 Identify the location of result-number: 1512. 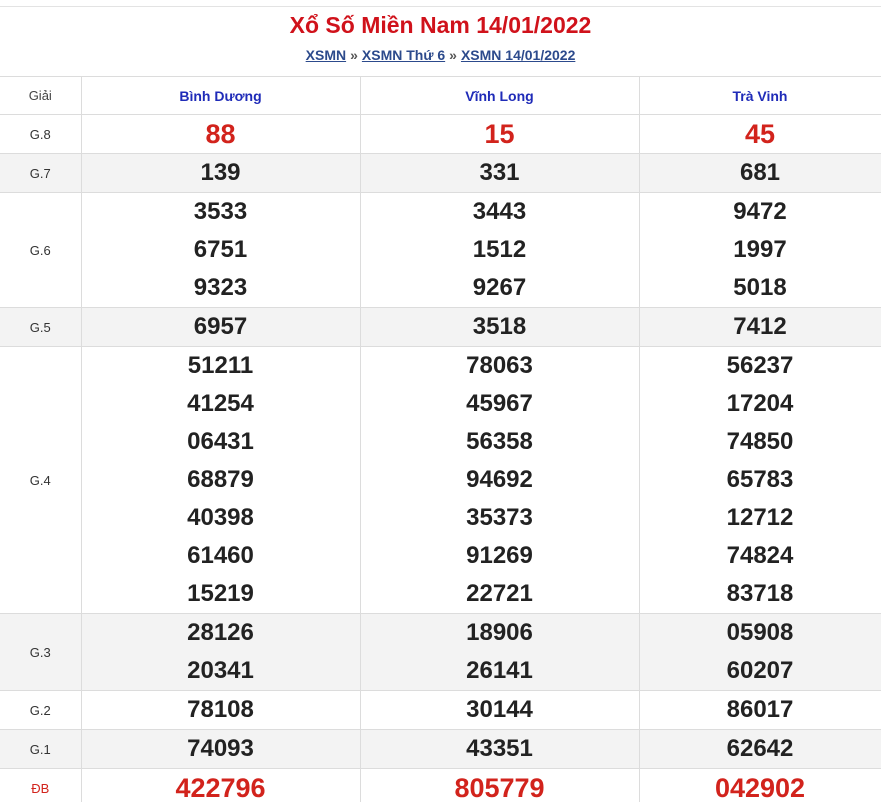
(499, 249).